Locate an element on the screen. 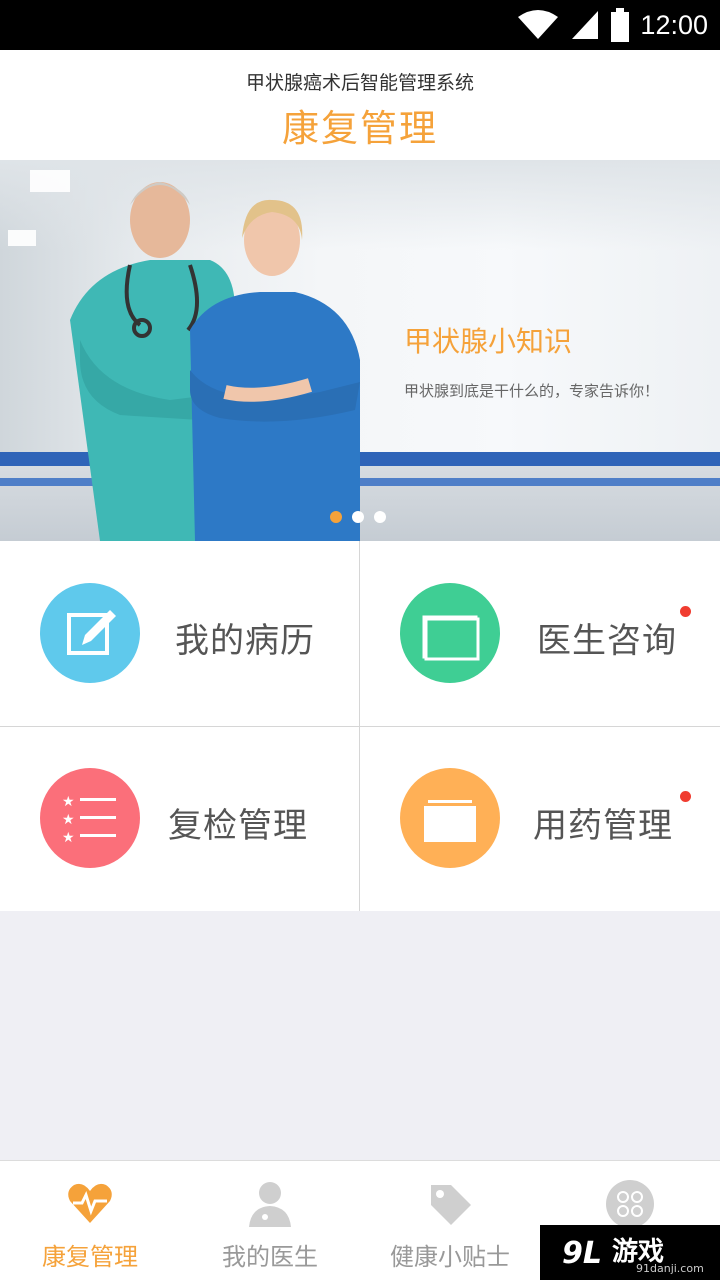  tab-label: 我的医生 is located at coordinates (270, 1257).